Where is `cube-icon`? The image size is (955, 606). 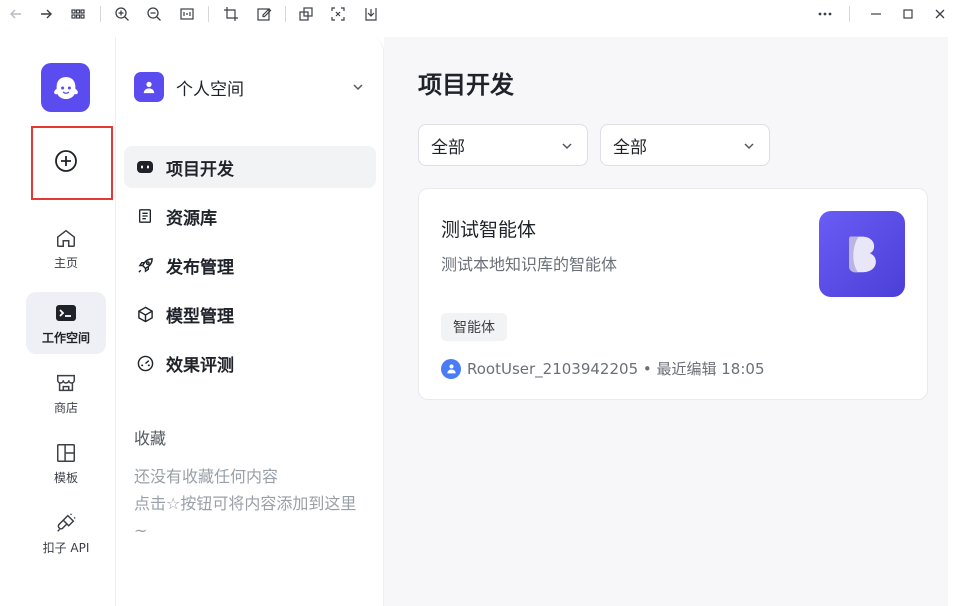
cube-icon is located at coordinates (145, 314).